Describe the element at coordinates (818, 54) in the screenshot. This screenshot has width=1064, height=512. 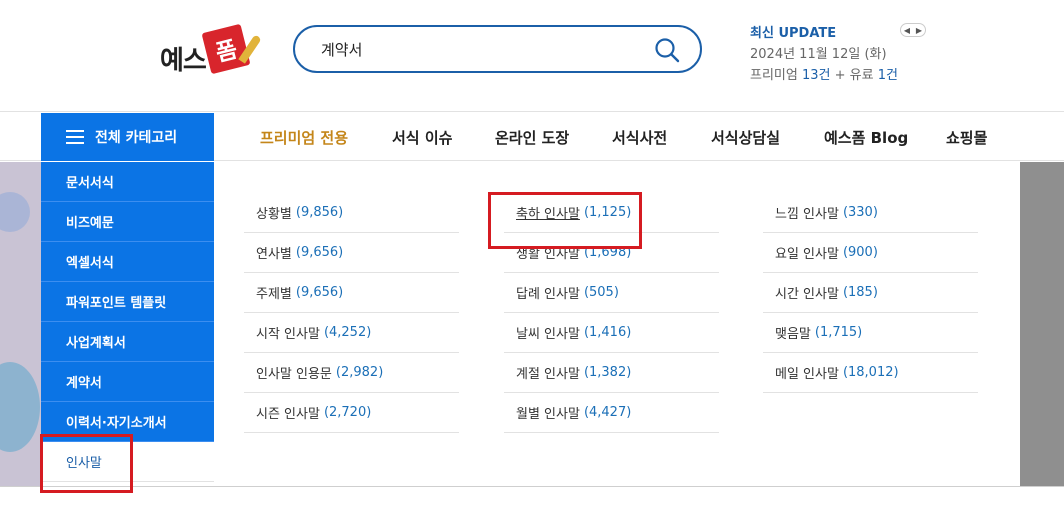
I see `update-date: 2024년 11월 12일 (화)` at that location.